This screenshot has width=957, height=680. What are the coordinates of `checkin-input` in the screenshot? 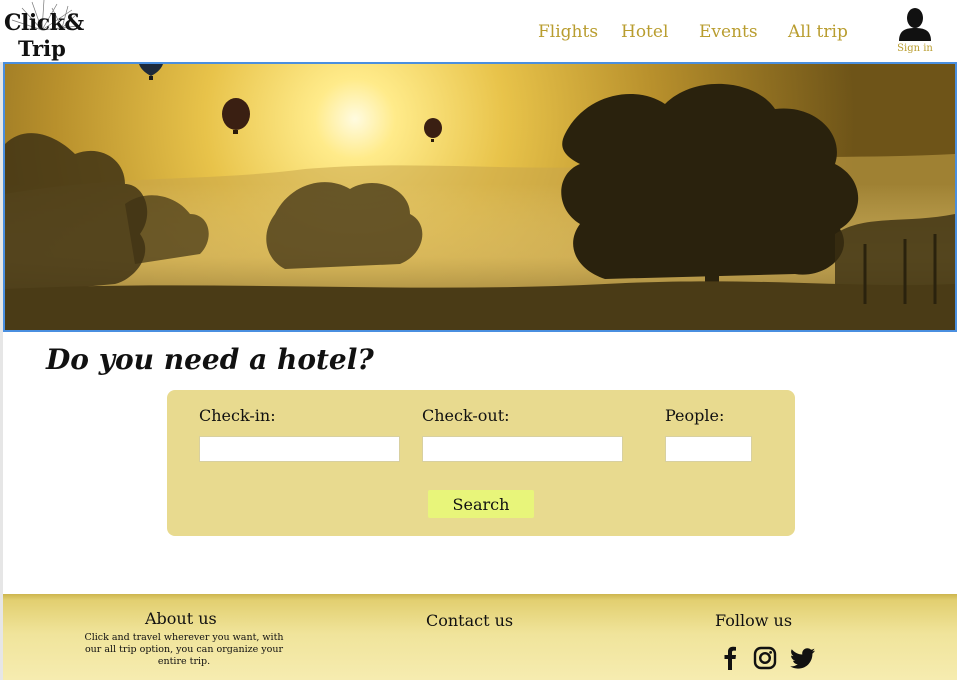 It's located at (299, 449).